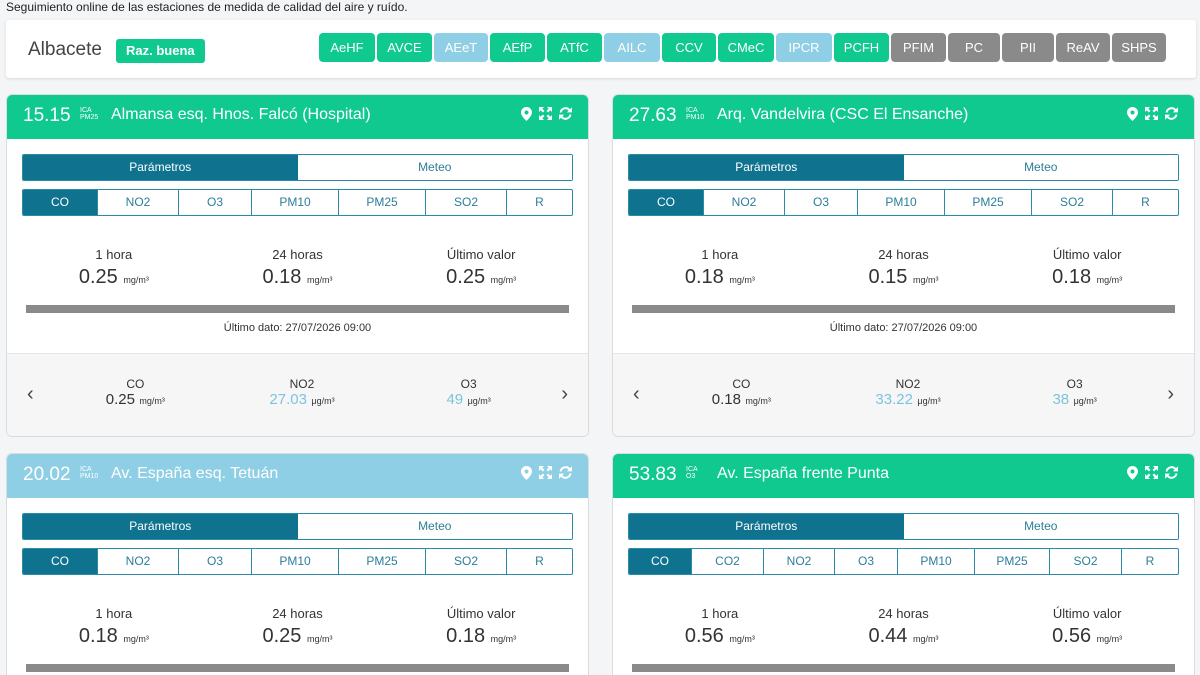 The image size is (1200, 675). What do you see at coordinates (1083, 47) in the screenshot?
I see `station-button-reav: ReAV` at bounding box center [1083, 47].